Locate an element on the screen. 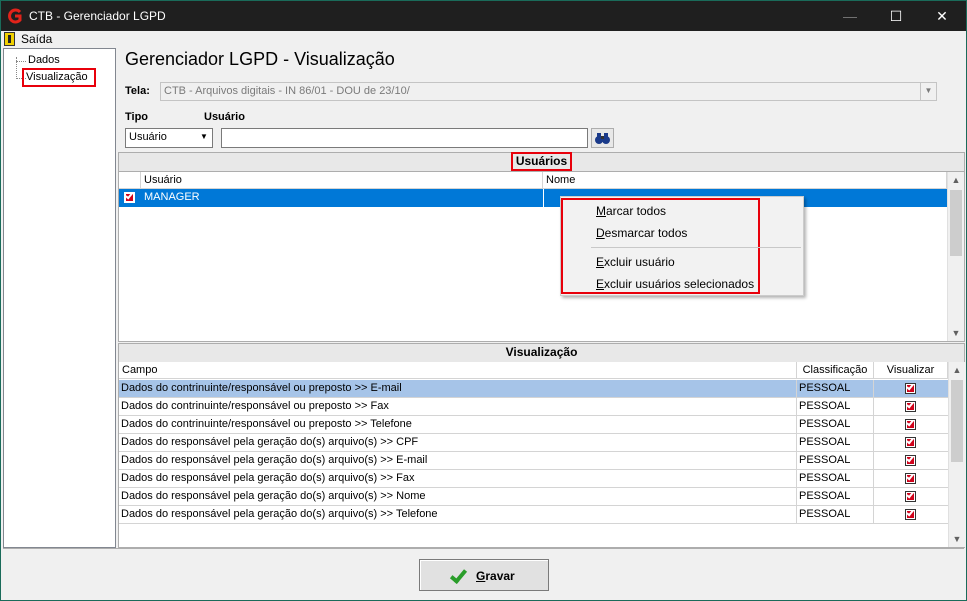  binoculars-icon is located at coordinates (602, 138).